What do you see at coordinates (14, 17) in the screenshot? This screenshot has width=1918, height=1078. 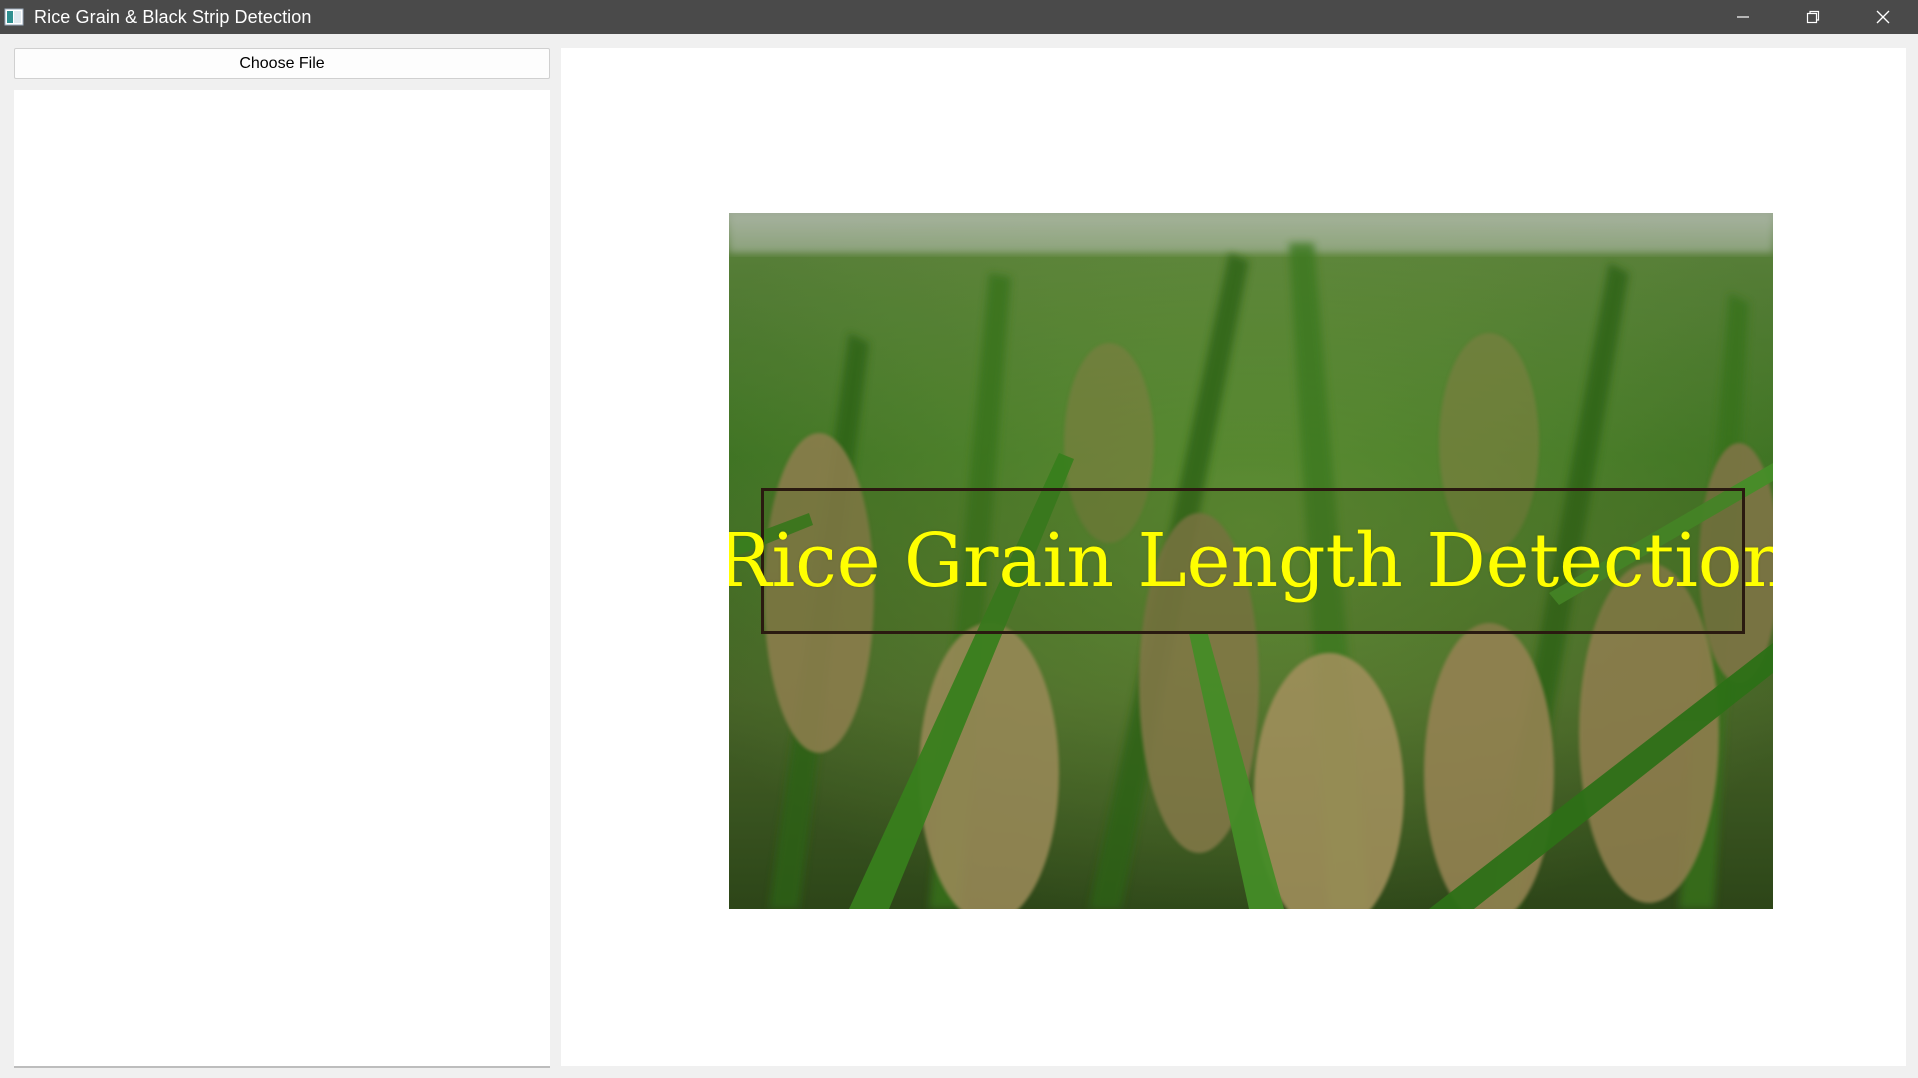 I see `app-icon` at bounding box center [14, 17].